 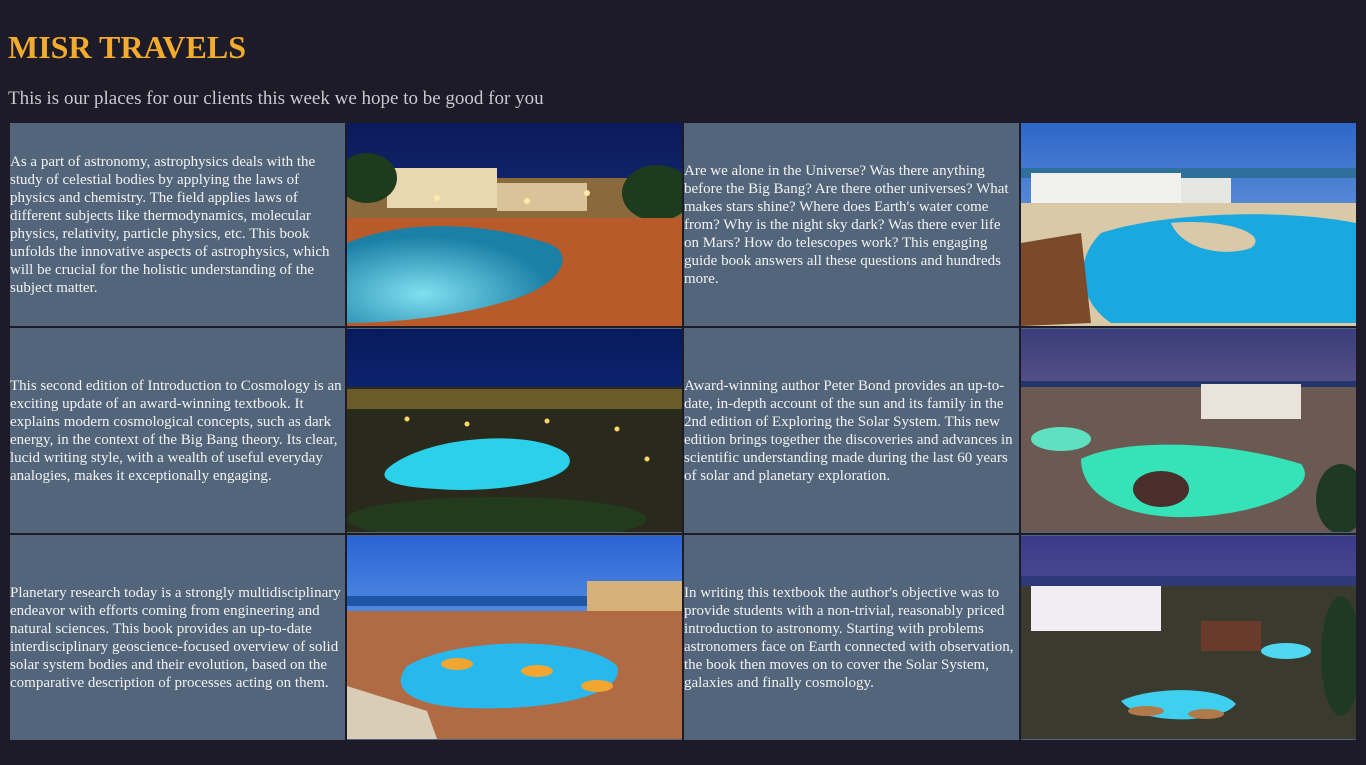 What do you see at coordinates (1188, 430) in the screenshot?
I see `resort-green-pools-dusk-photo` at bounding box center [1188, 430].